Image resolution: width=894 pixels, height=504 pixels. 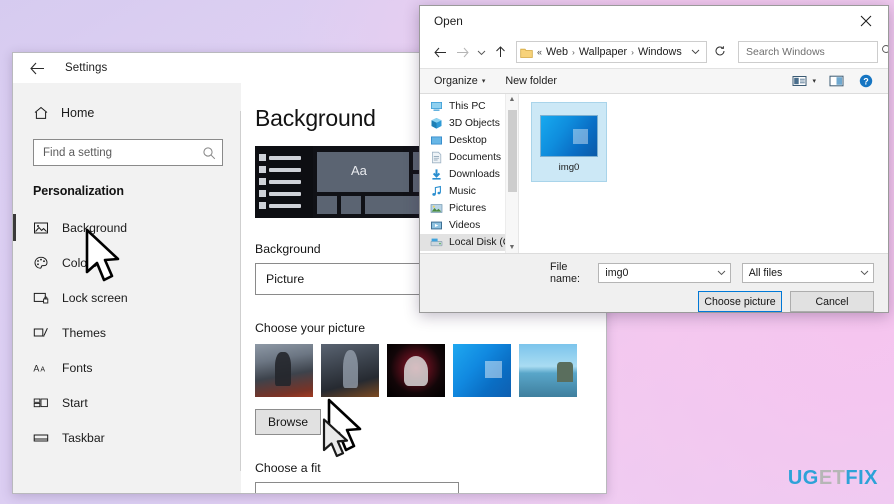 I want to click on chevron-down-icon: ▾, so click(x=483, y=81).